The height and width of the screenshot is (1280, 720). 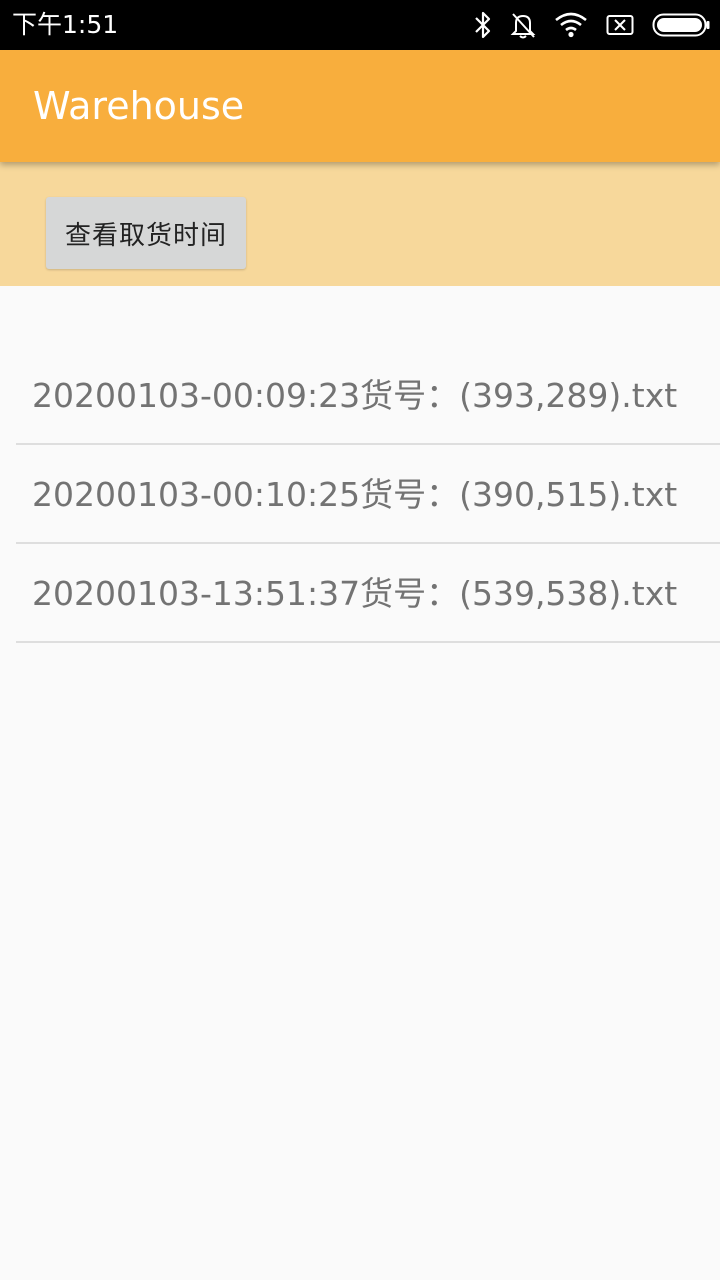 What do you see at coordinates (65, 24) in the screenshot?
I see `status-time: 下午1:51` at bounding box center [65, 24].